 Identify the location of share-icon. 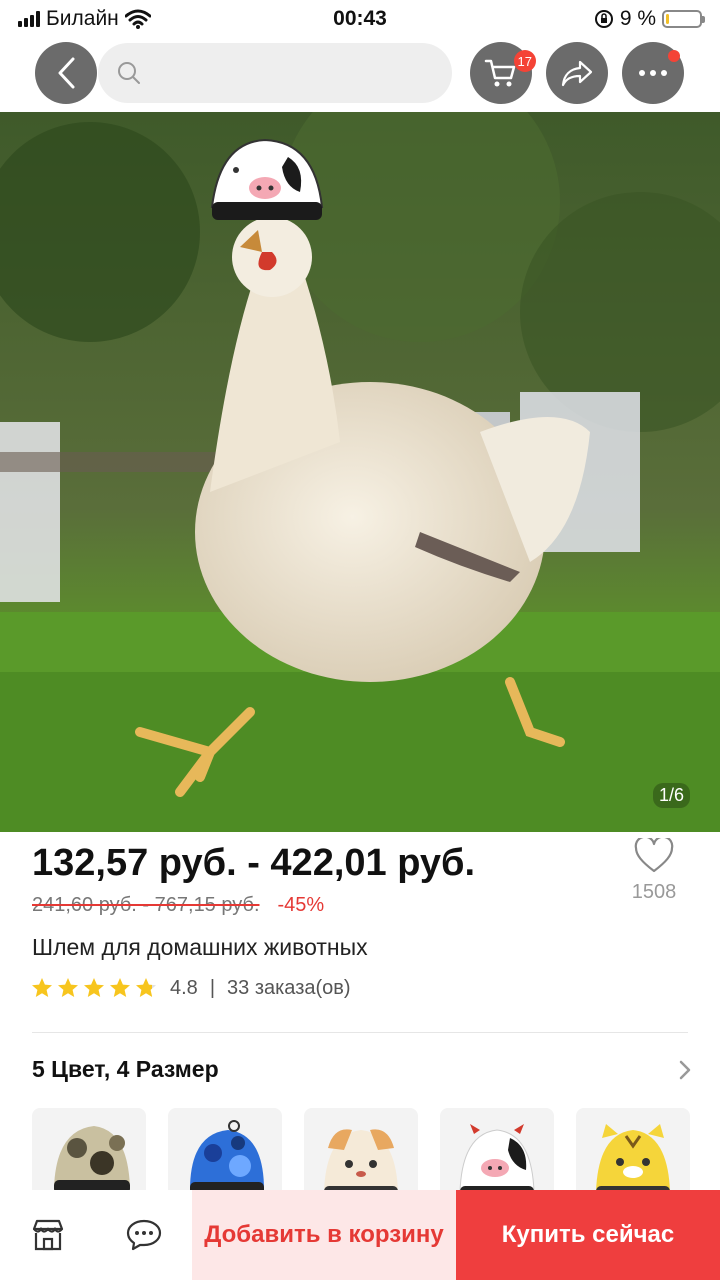
(577, 73).